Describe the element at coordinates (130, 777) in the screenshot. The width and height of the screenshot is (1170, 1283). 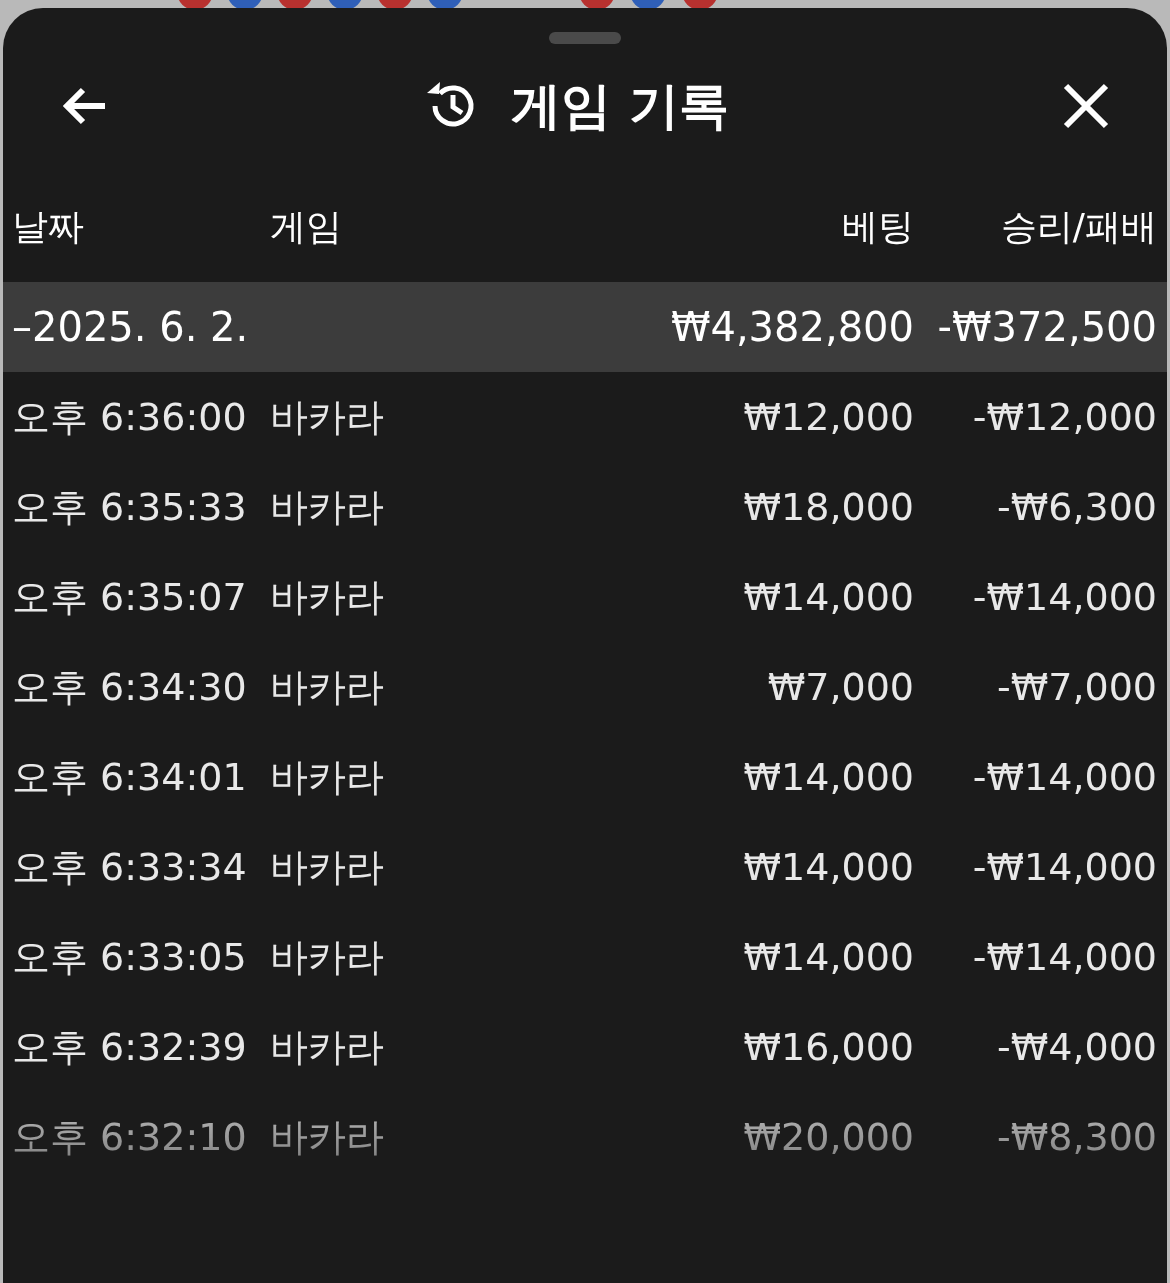
I see `time-cell-text: 오후 6:34:01` at that location.